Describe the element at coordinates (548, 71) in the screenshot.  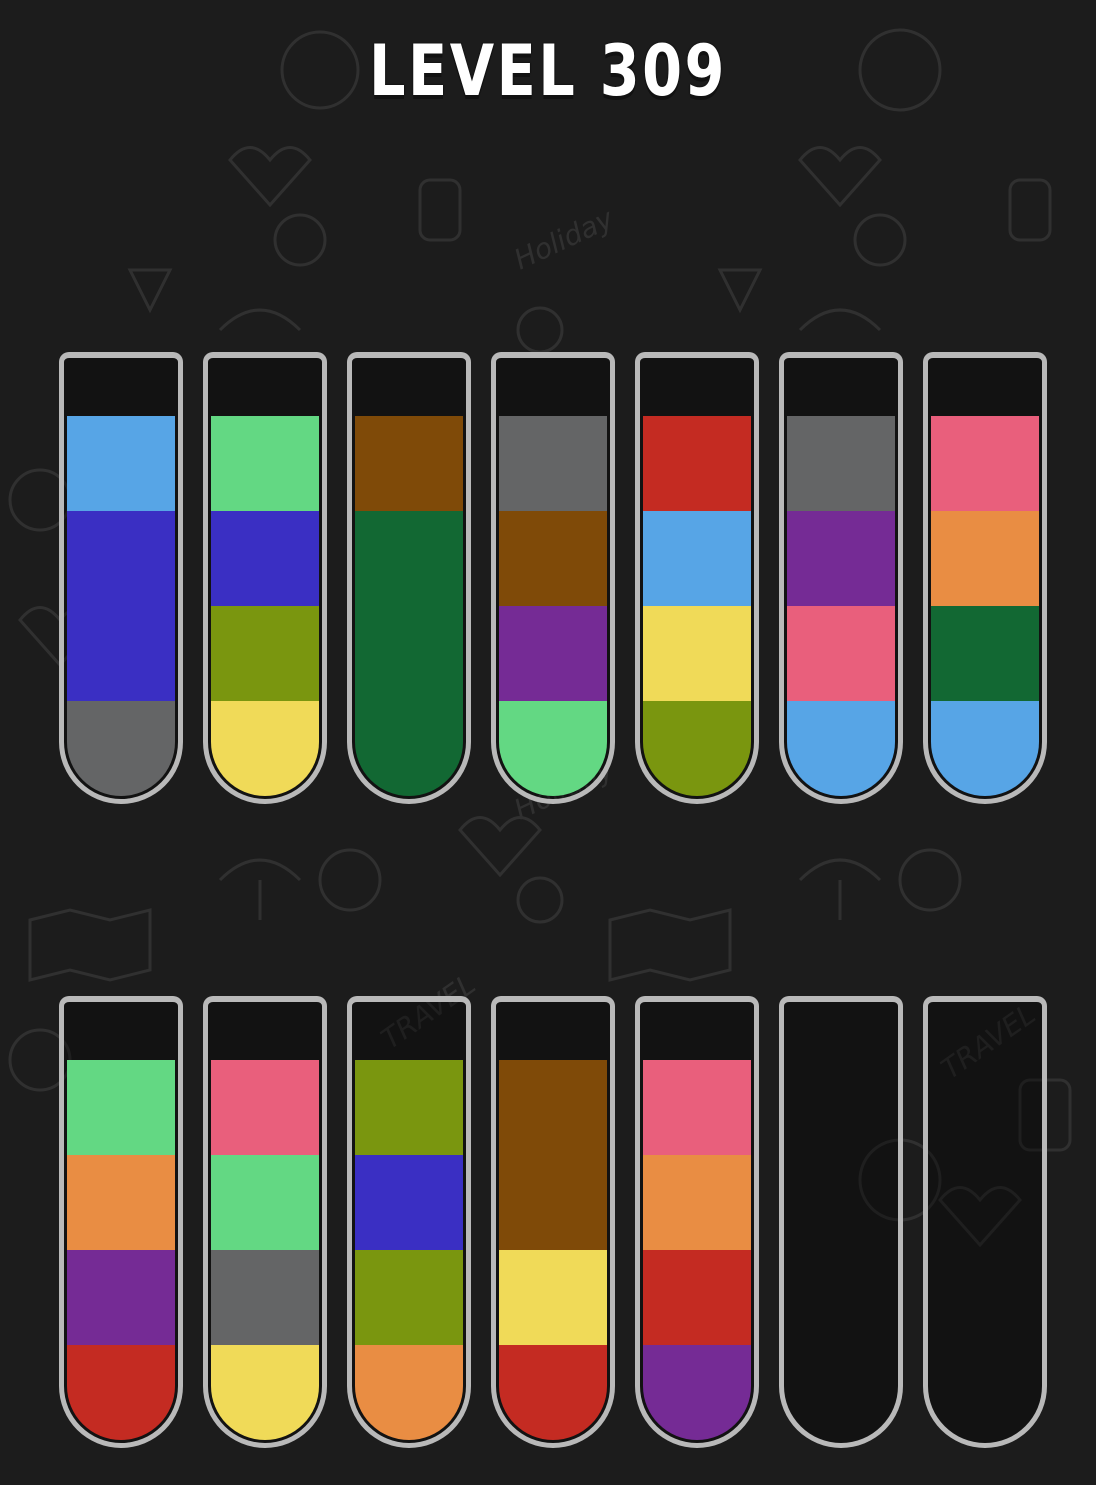
I see `level-title: LEVEL 309` at that location.